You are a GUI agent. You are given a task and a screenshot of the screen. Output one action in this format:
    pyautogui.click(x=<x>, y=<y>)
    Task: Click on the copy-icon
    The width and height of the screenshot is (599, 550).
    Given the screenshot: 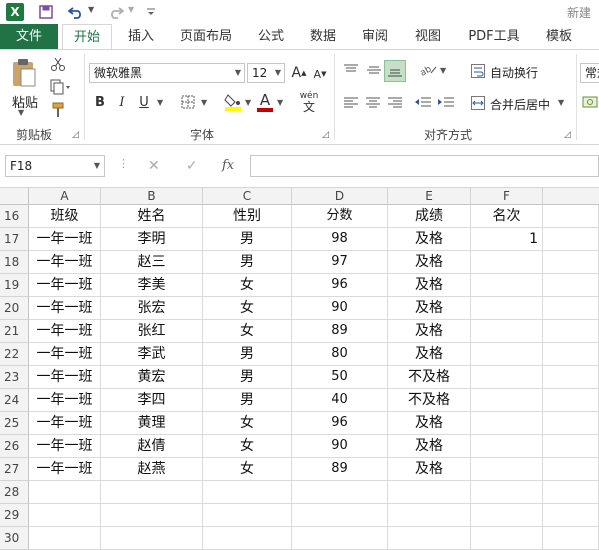 What is the action you would take?
    pyautogui.click(x=61, y=87)
    